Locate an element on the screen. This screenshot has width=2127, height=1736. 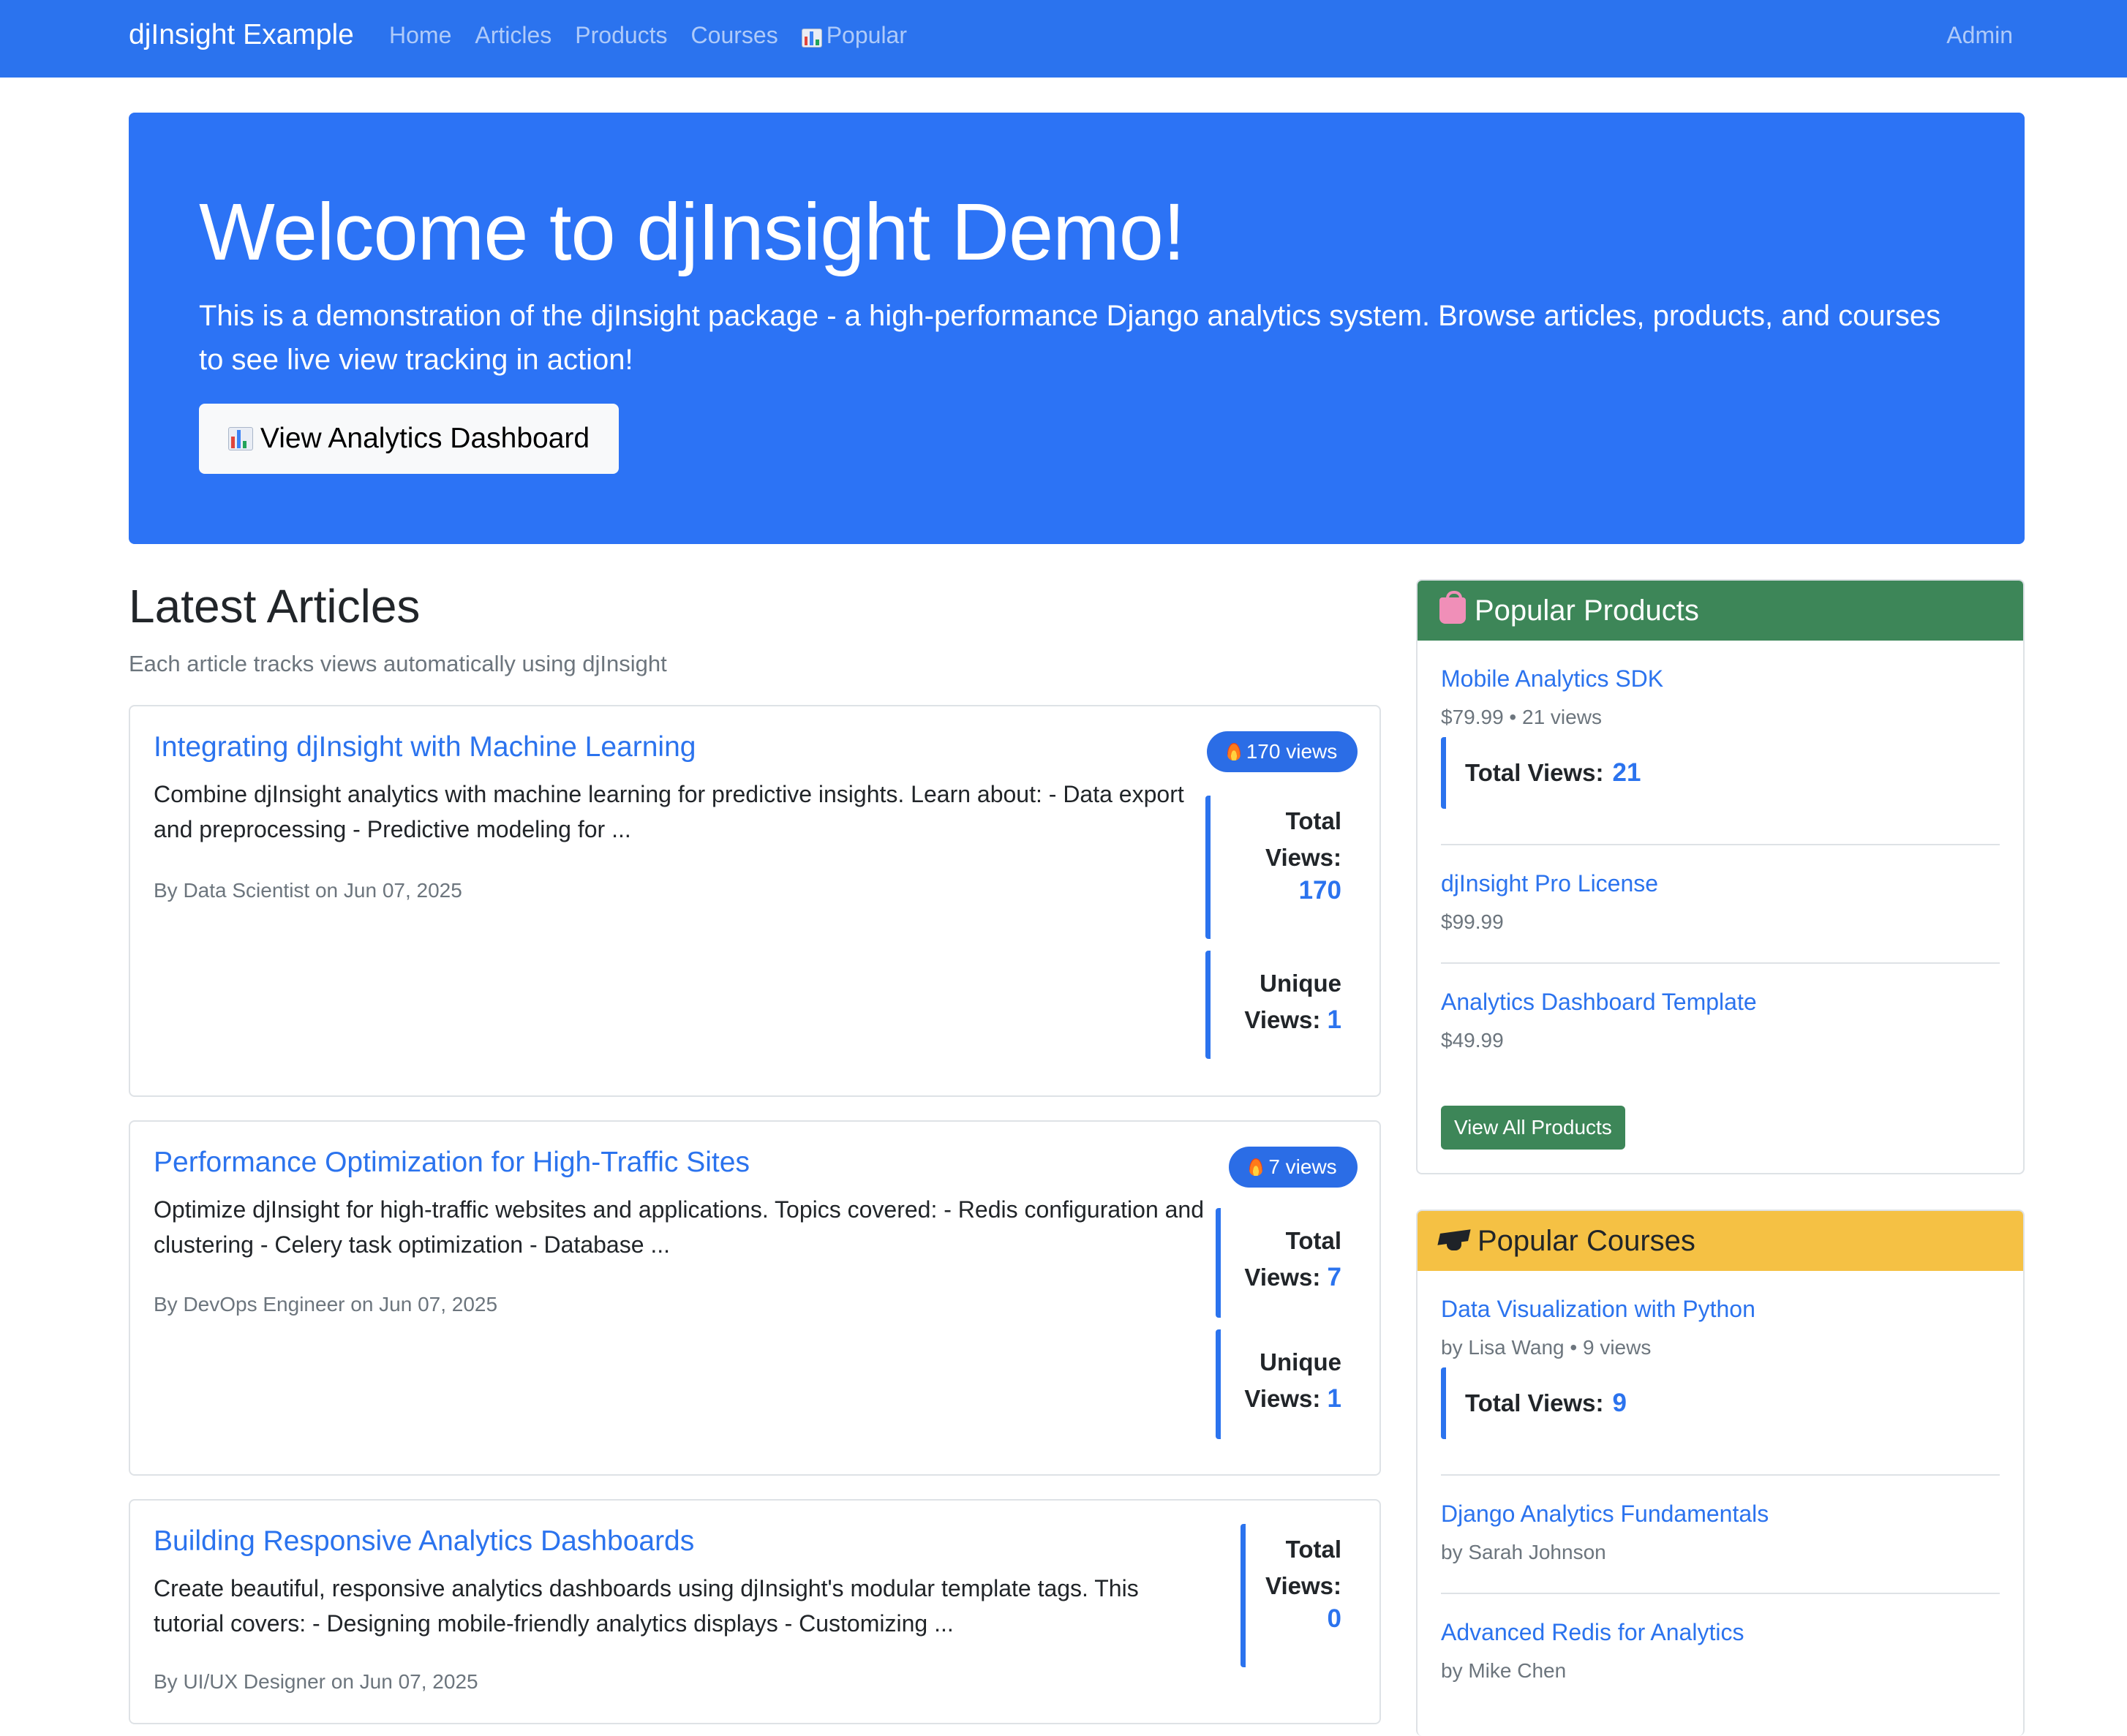
product-meta: $99.99 is located at coordinates (1473, 921).